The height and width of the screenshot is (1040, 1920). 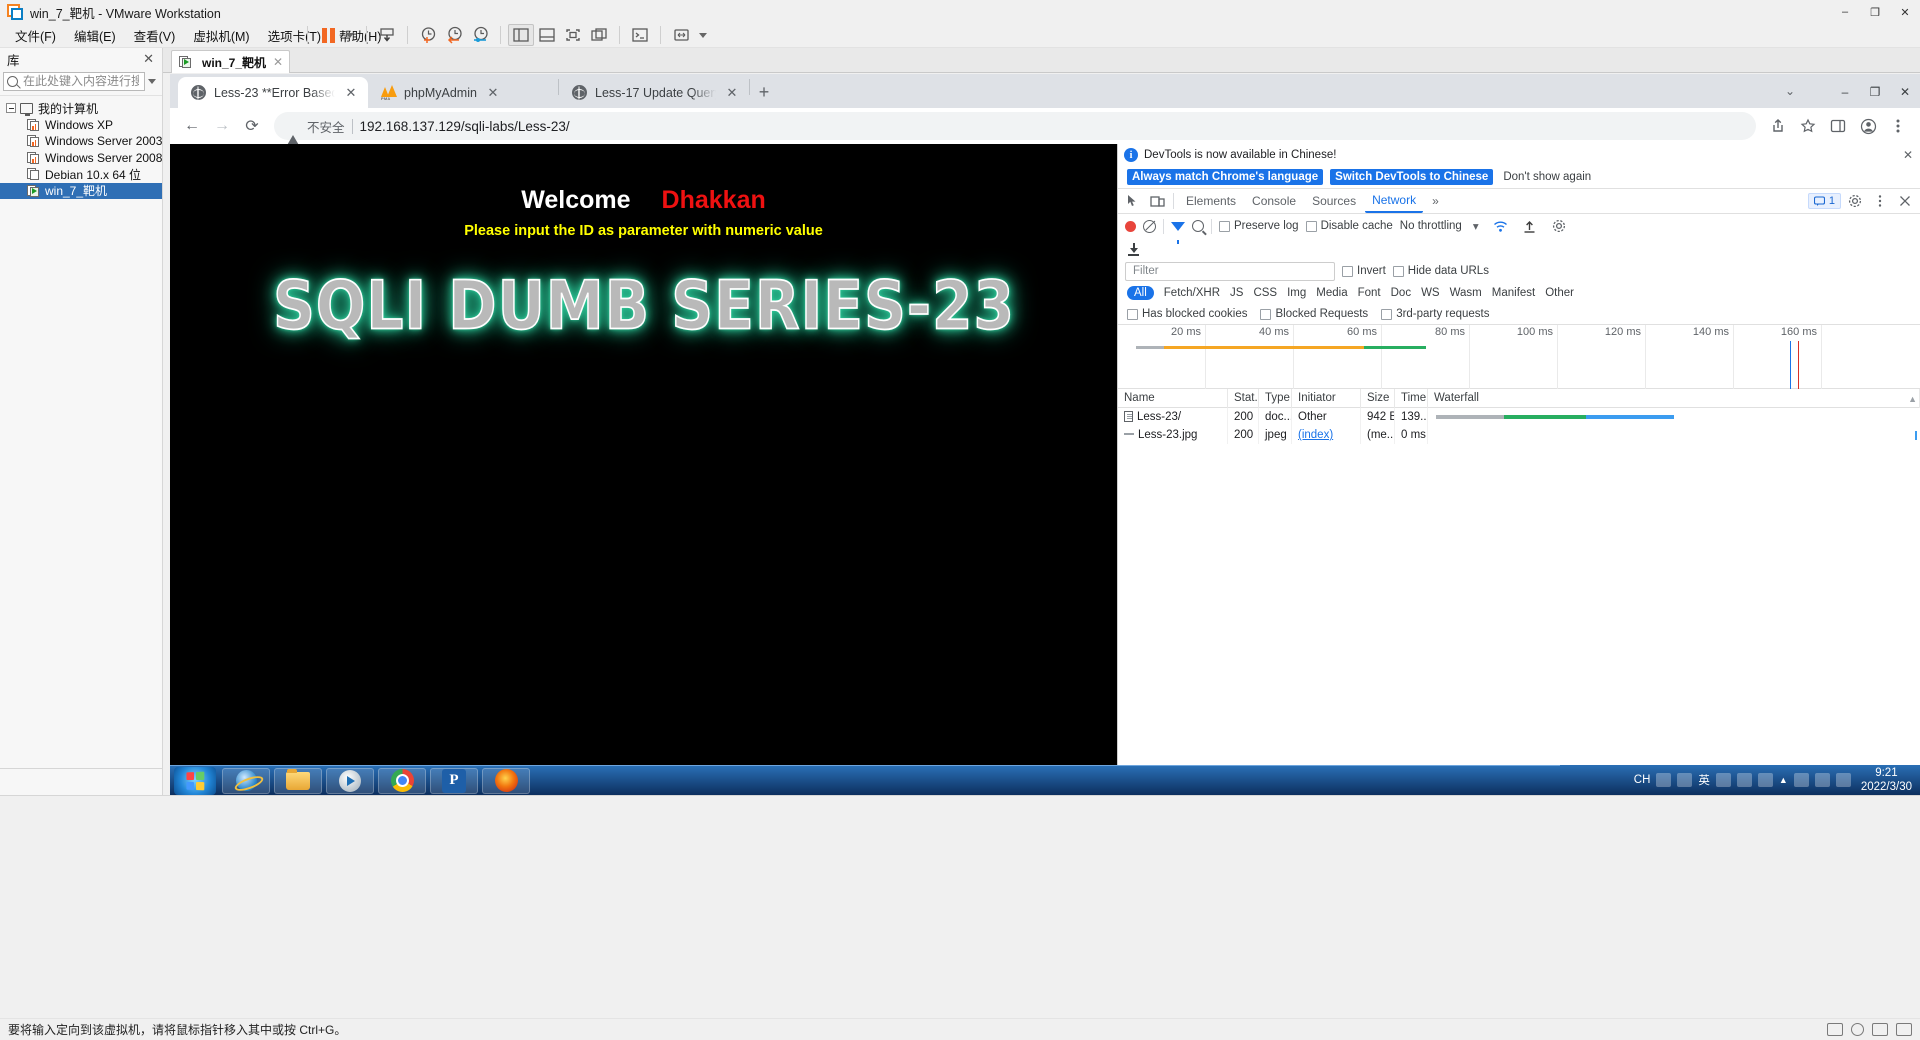 I want to click on always-match-language-button: Always match Chrome's language, so click(x=1225, y=177).